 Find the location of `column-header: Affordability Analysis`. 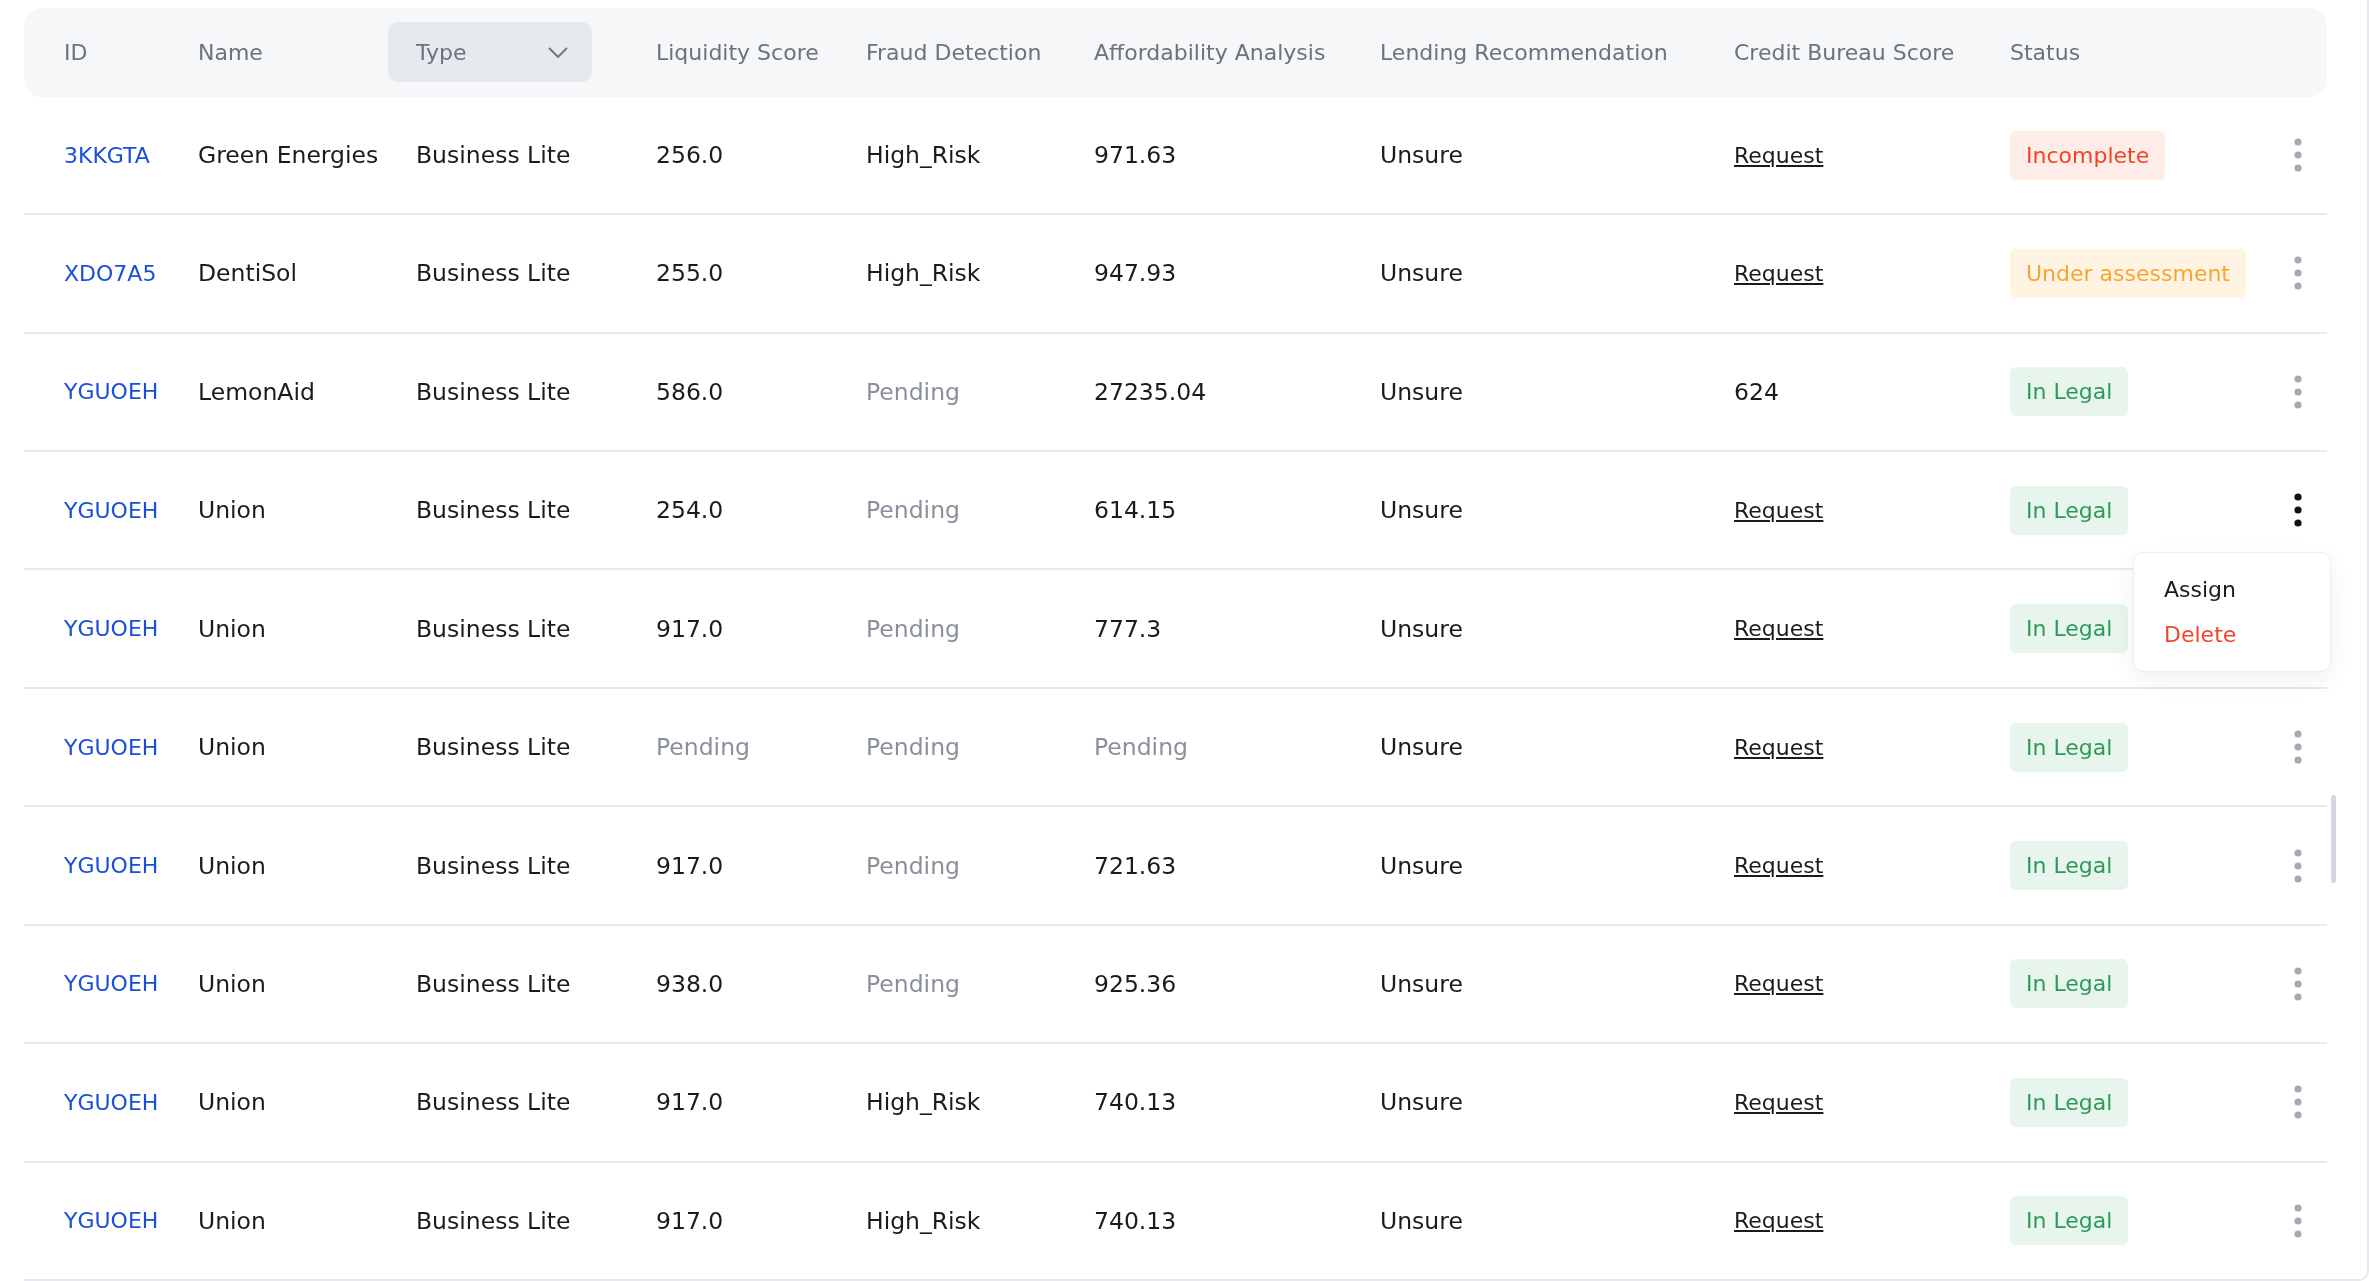

column-header: Affordability Analysis is located at coordinates (1210, 52).